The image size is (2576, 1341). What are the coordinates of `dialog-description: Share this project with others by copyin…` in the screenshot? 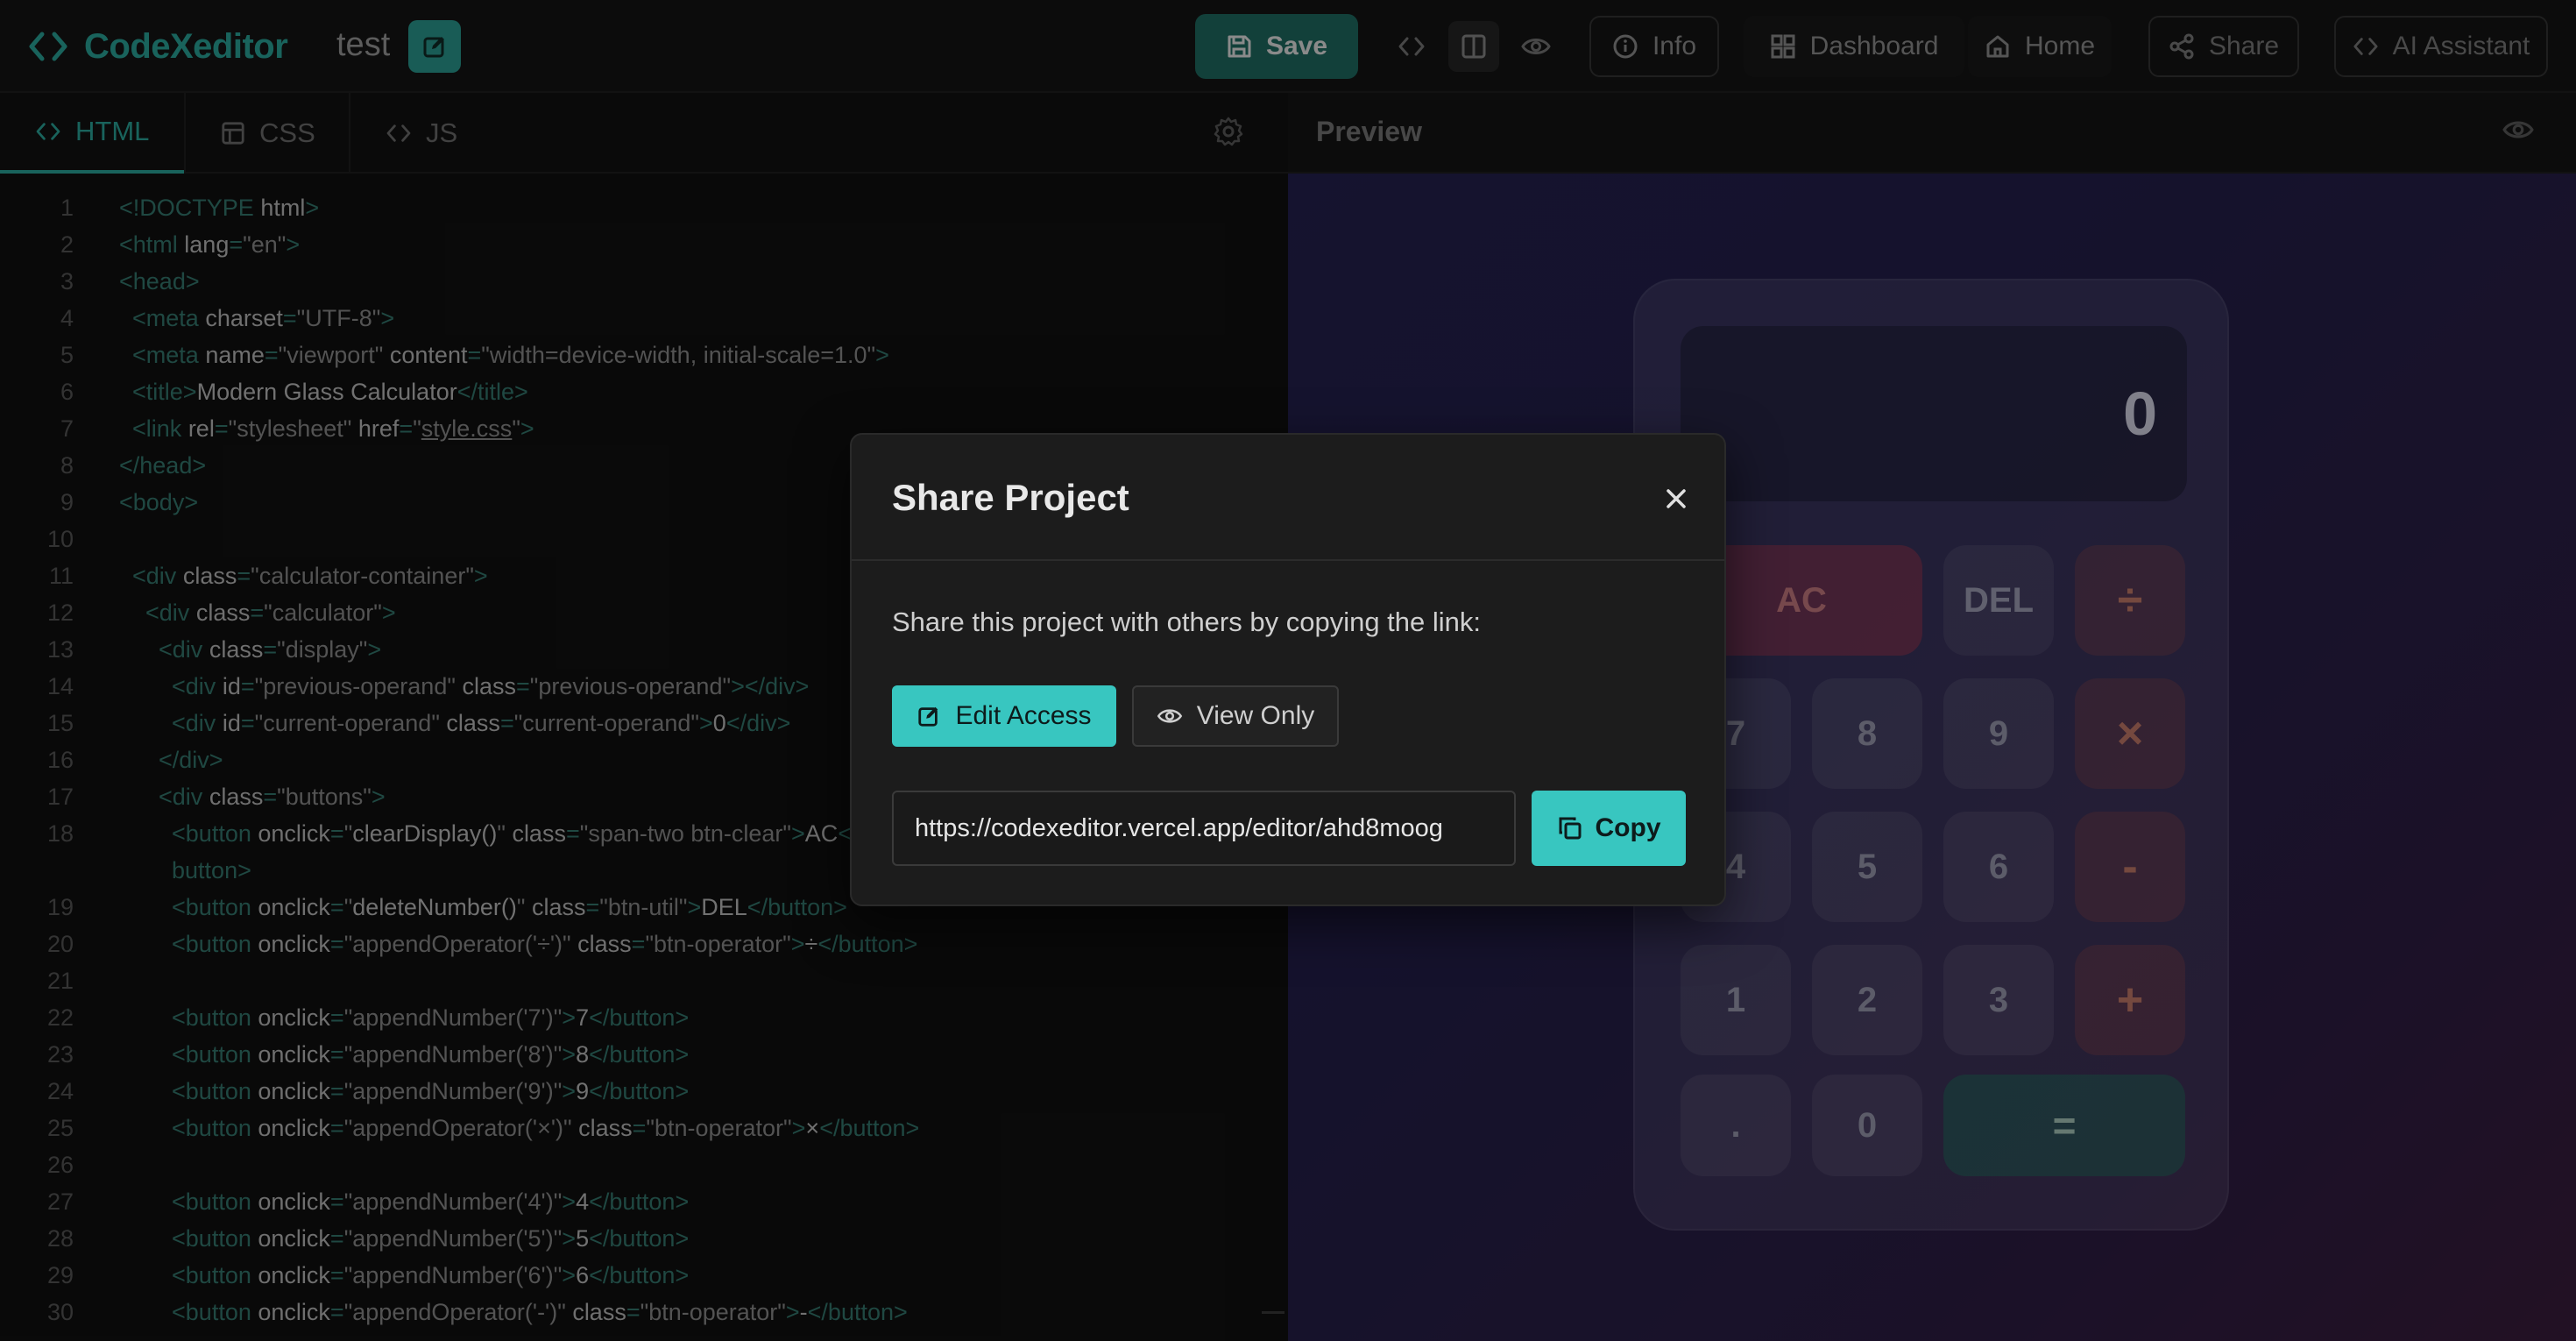 It's located at (1187, 622).